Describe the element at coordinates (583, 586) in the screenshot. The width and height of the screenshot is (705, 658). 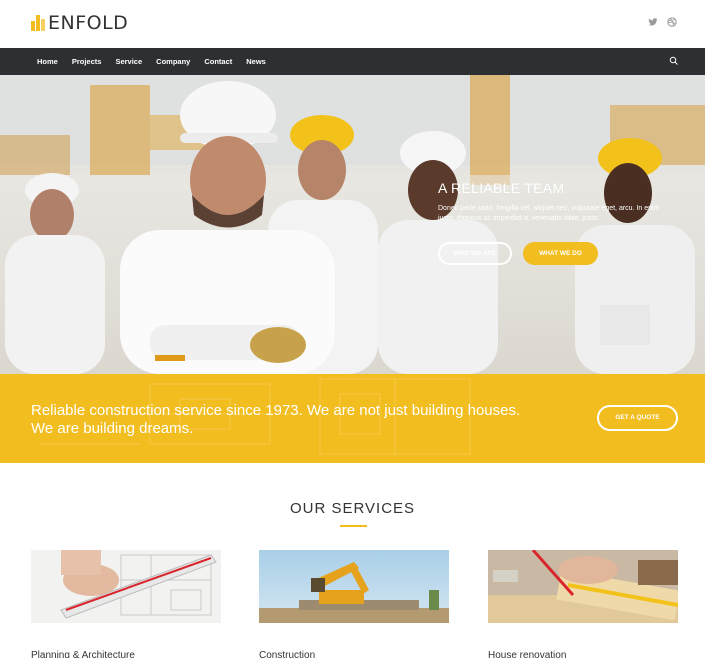
I see `woodwork-image` at that location.